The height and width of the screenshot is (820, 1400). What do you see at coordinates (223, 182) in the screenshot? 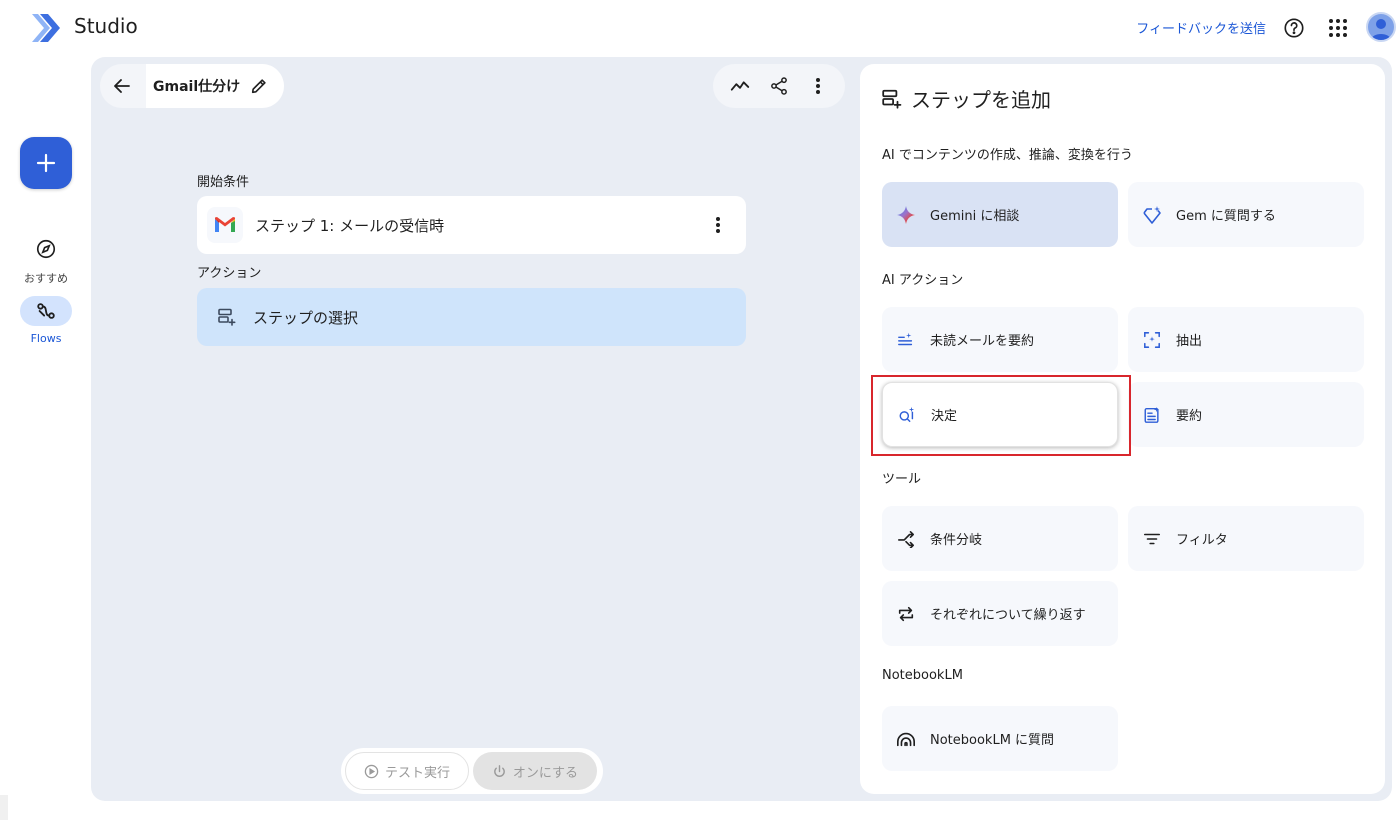
I see `start-condition-label: 開始条件` at bounding box center [223, 182].